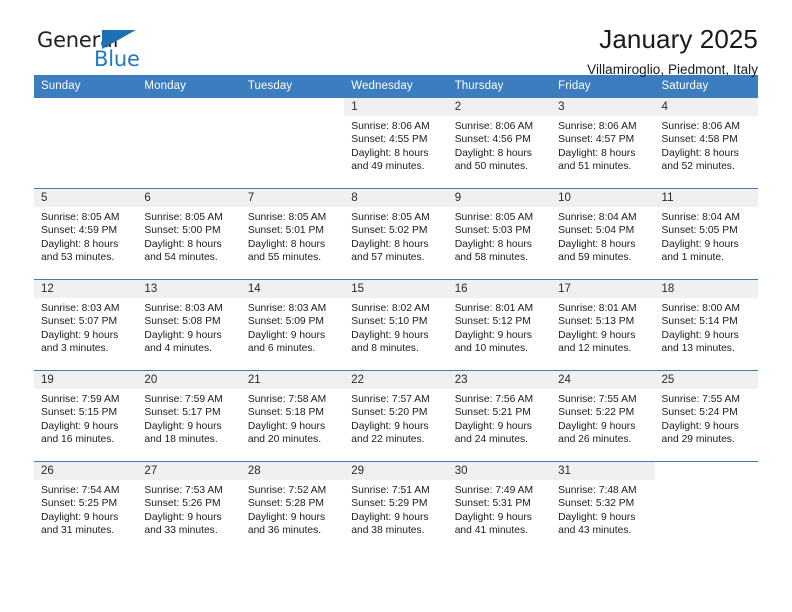 The width and height of the screenshot is (792, 612). I want to click on weekday-header-tuesday: Tuesday, so click(292, 86).